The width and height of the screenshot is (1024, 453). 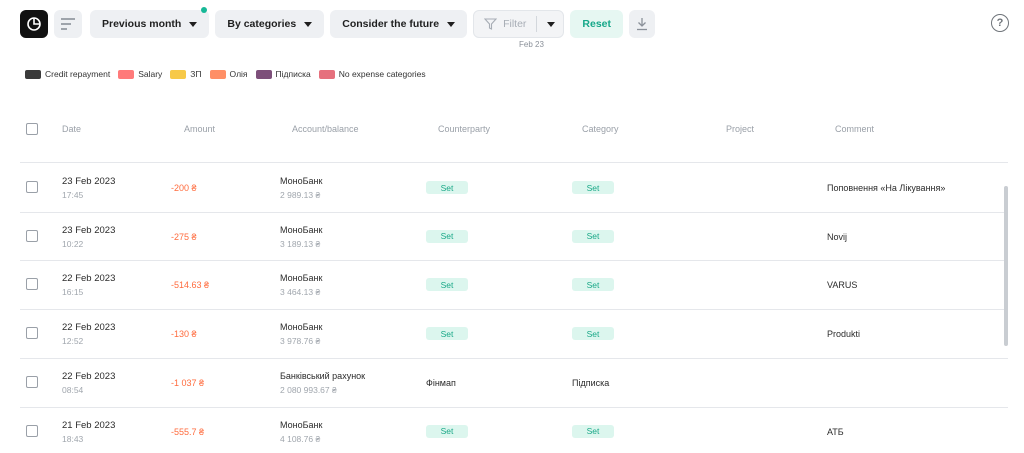 What do you see at coordinates (73, 195) in the screenshot?
I see `row-time: 17:45` at bounding box center [73, 195].